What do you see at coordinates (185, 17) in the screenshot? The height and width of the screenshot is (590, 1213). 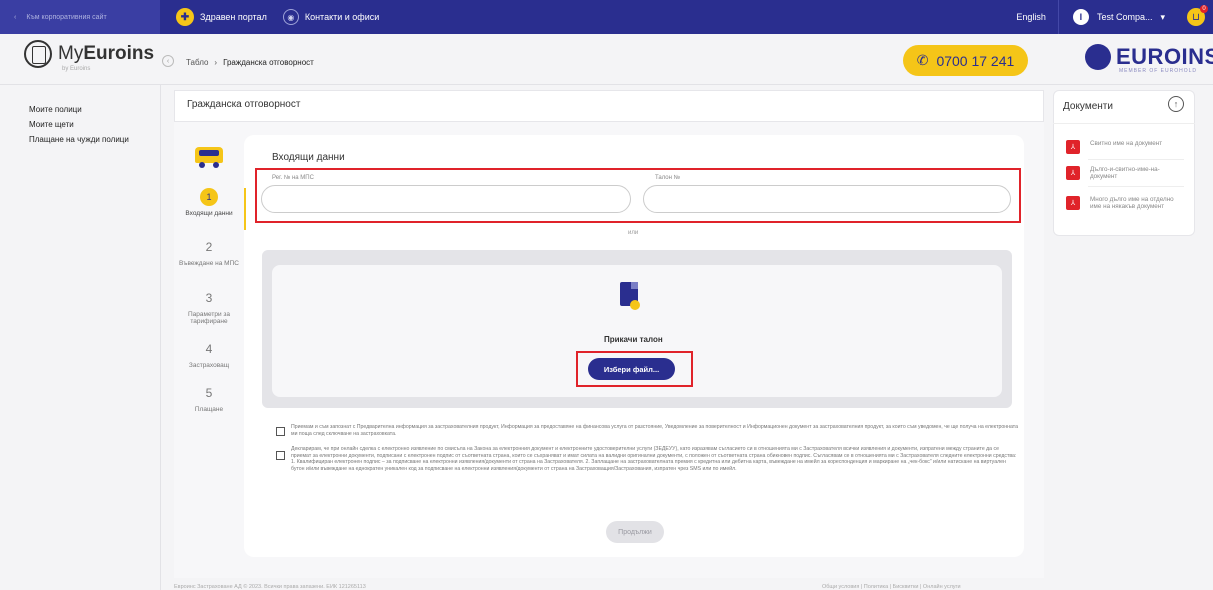 I see `health-icon: ✚` at bounding box center [185, 17].